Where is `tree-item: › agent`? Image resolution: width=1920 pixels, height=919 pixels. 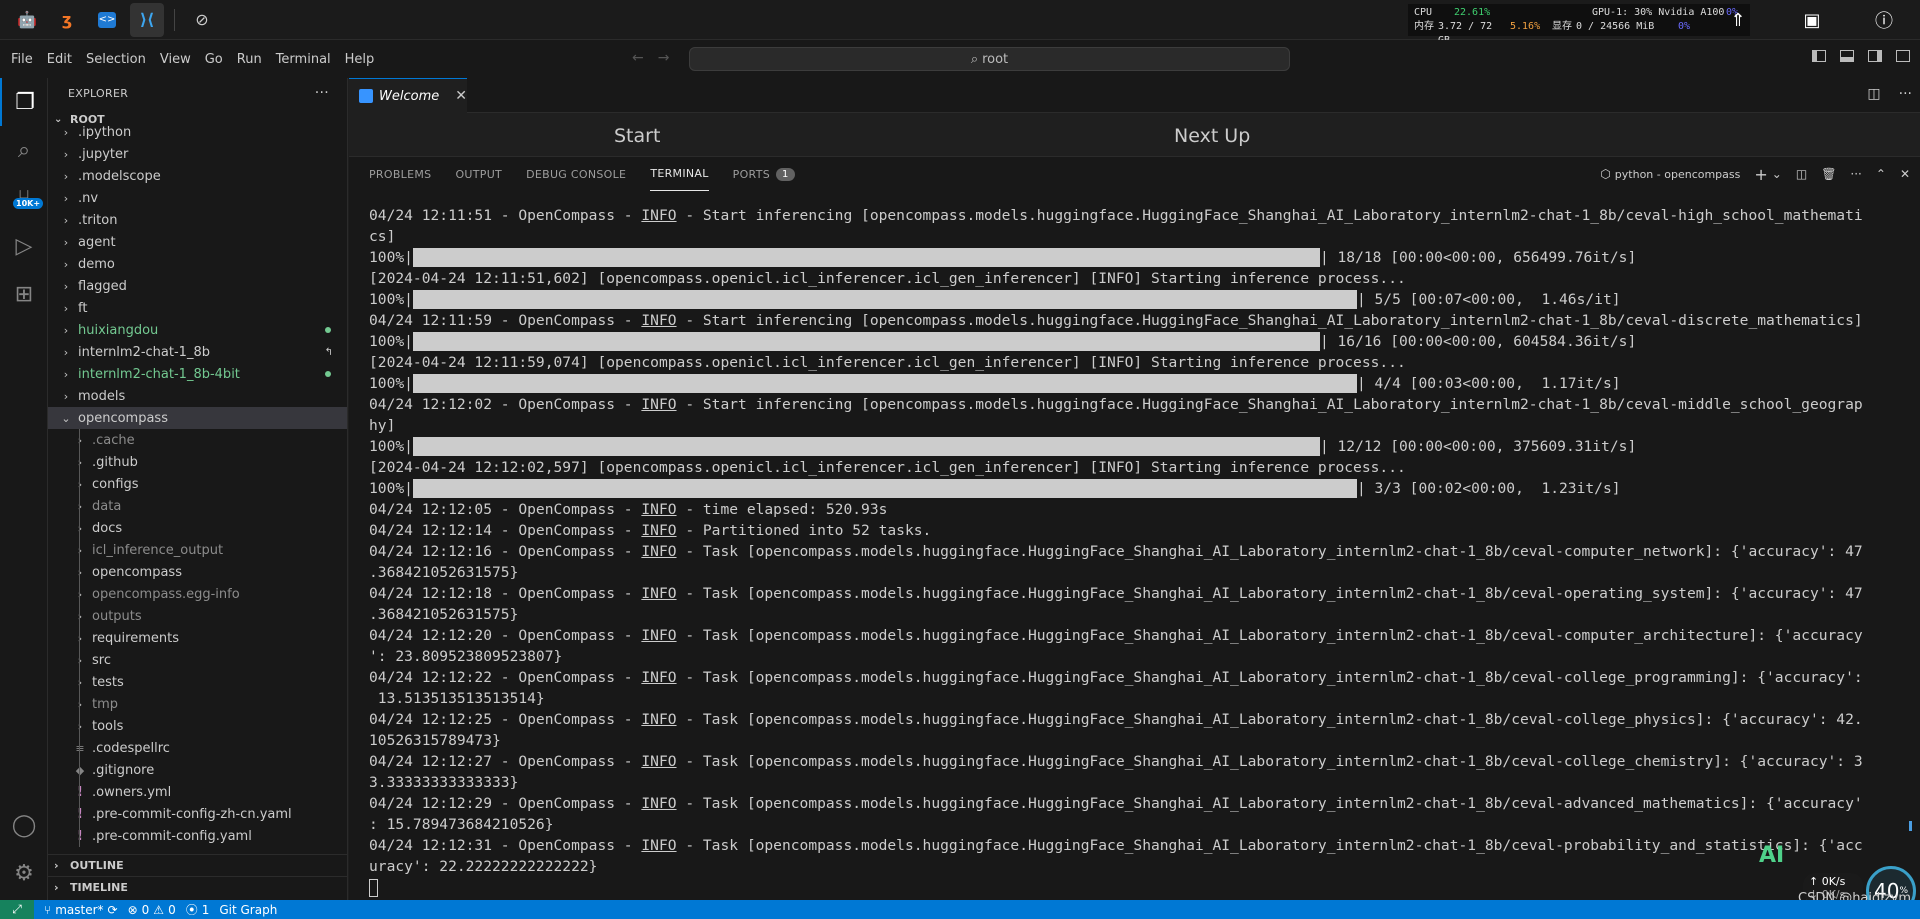
tree-item: › agent is located at coordinates (197, 242).